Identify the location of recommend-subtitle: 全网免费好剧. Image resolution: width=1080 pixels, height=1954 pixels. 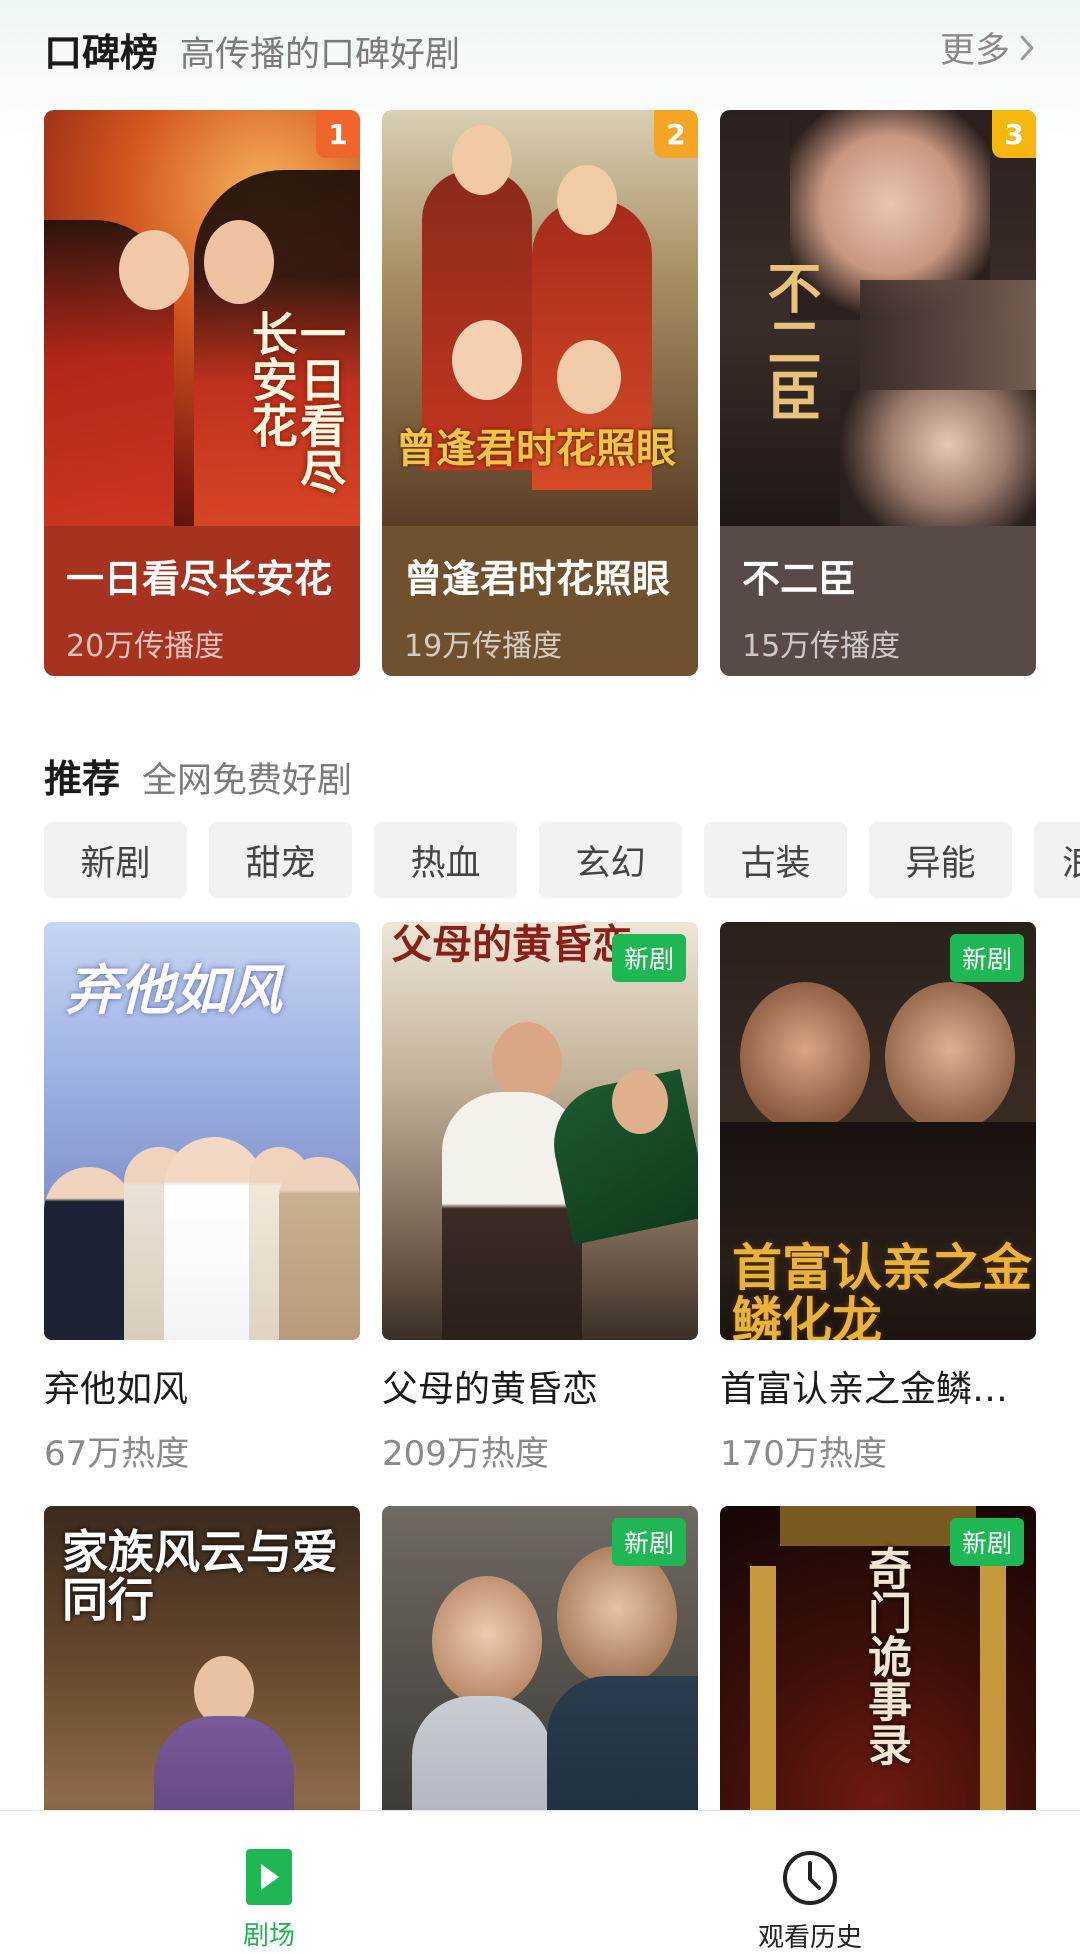
(247, 781).